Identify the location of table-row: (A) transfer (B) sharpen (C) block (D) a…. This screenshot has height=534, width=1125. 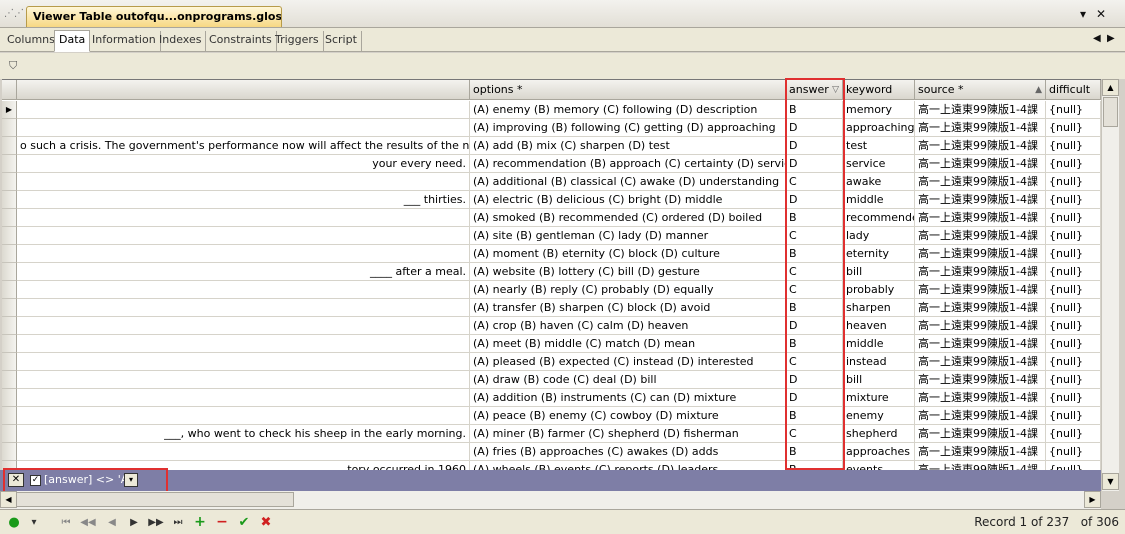
(551, 308).